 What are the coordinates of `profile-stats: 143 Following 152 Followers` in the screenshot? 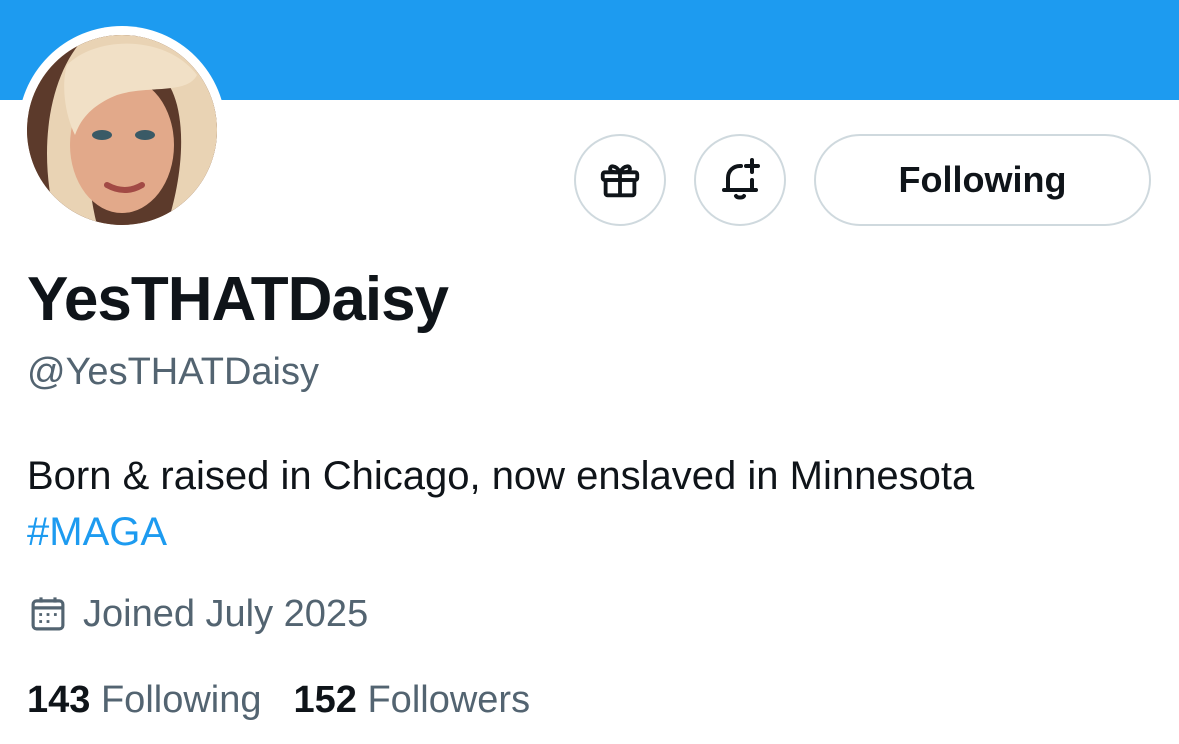 It's located at (278, 700).